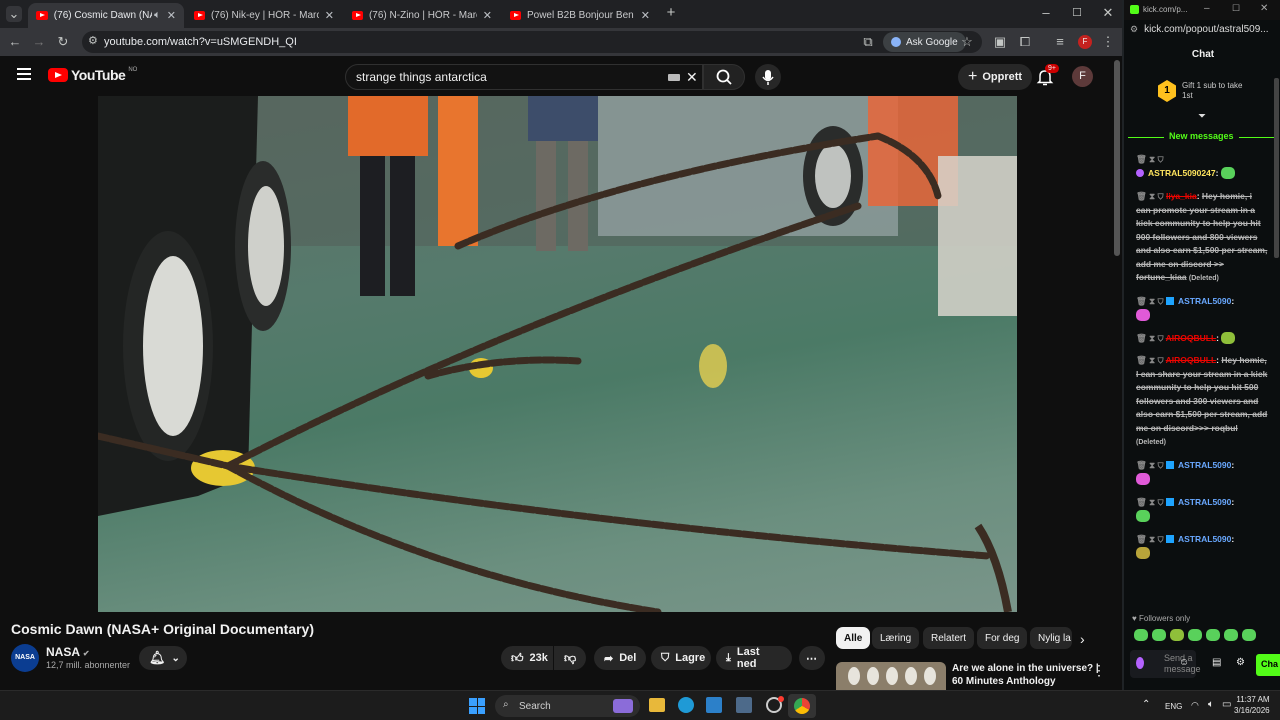  I want to click on gift-leaderboard: Gift 1 sub to take 1st, so click(1212, 91).